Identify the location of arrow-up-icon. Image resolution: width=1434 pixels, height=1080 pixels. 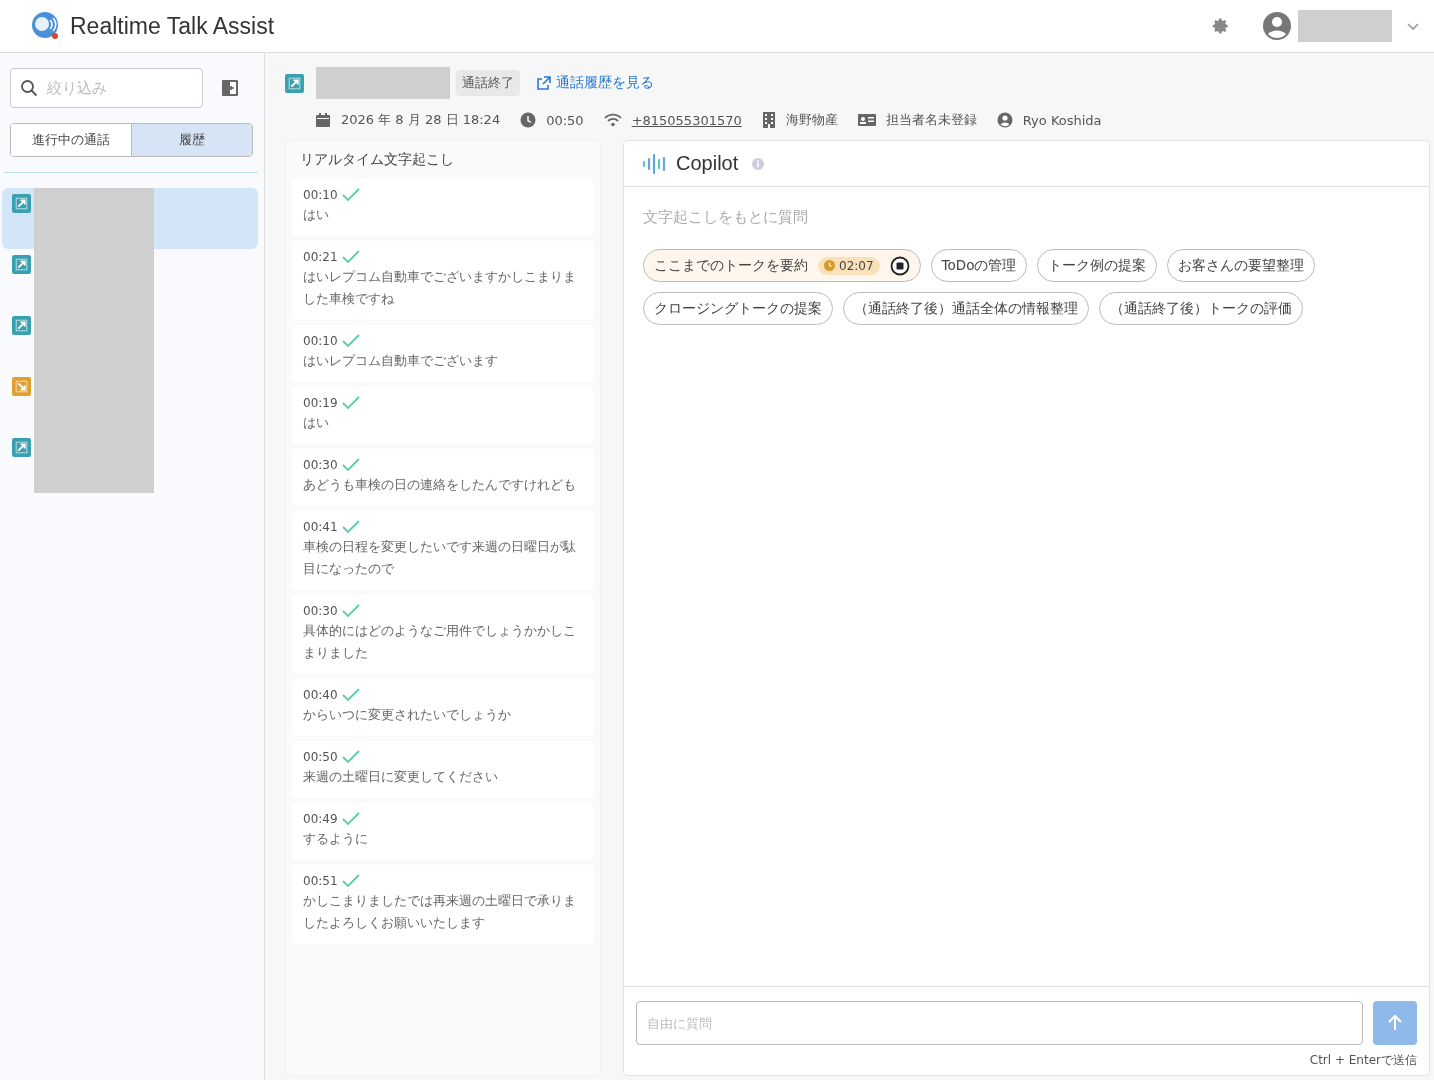
(1395, 1023).